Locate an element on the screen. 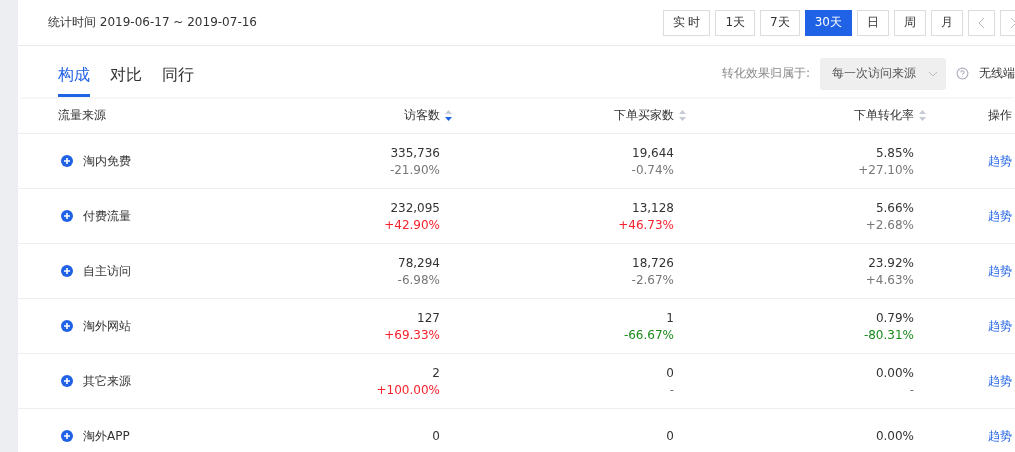  range-button: 月 is located at coordinates (947, 22).